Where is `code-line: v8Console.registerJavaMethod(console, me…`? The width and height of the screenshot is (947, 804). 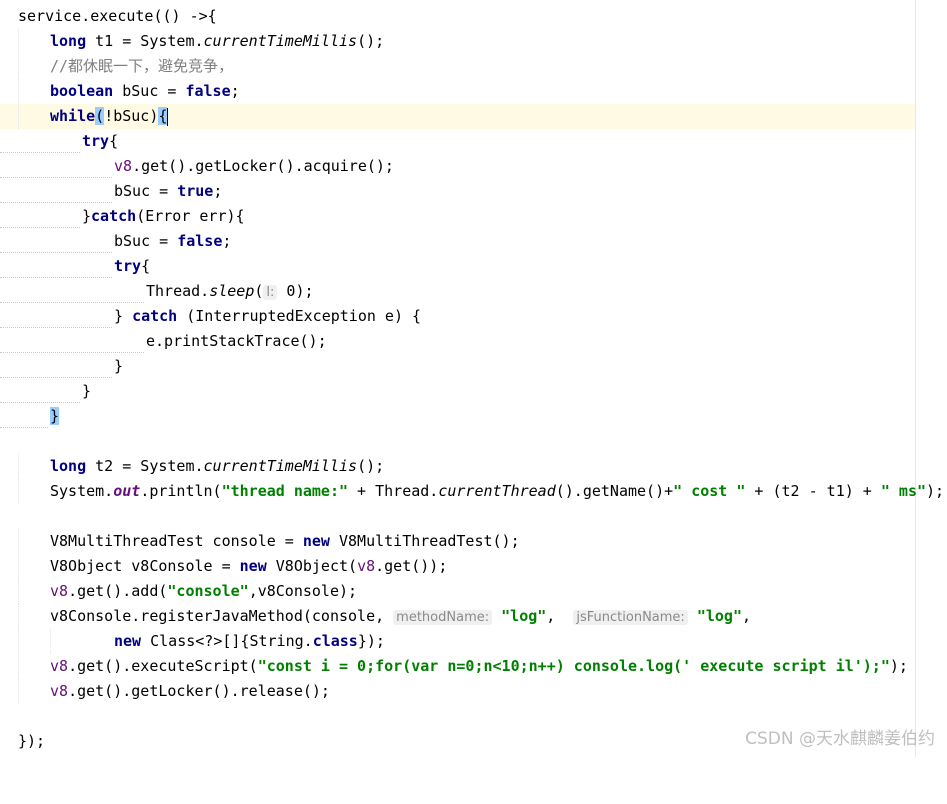 code-line: v8Console.registerJavaMethod(console, me… is located at coordinates (457, 616).